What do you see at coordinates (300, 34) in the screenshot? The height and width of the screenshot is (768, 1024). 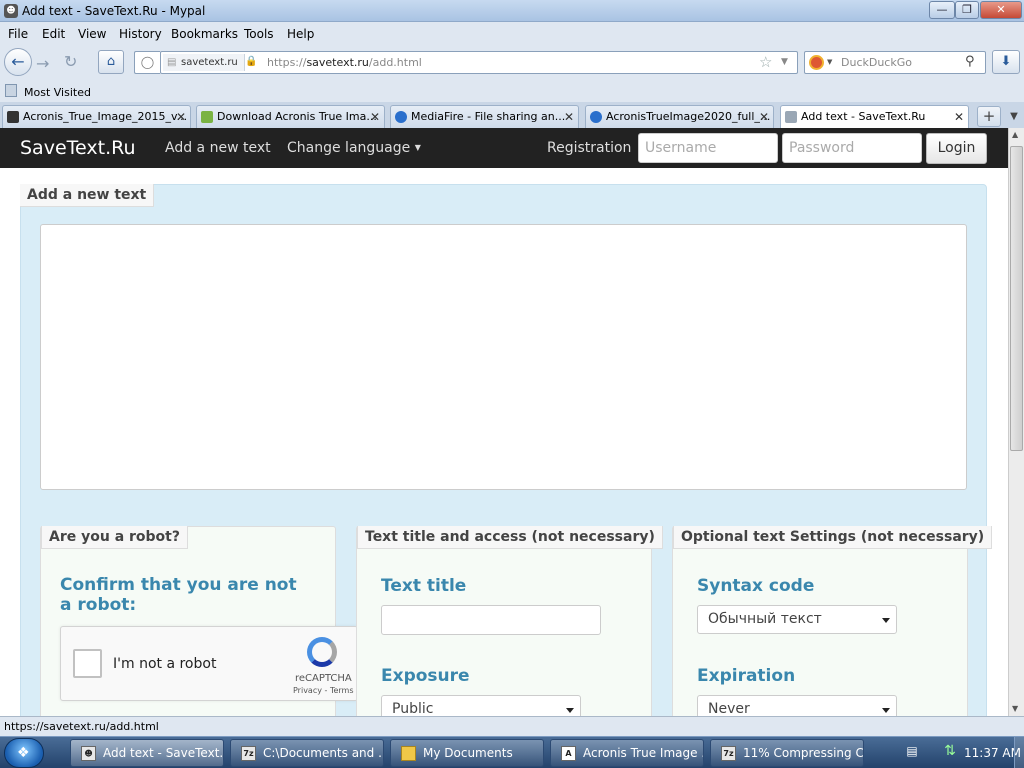 I see `menu-help: Help` at bounding box center [300, 34].